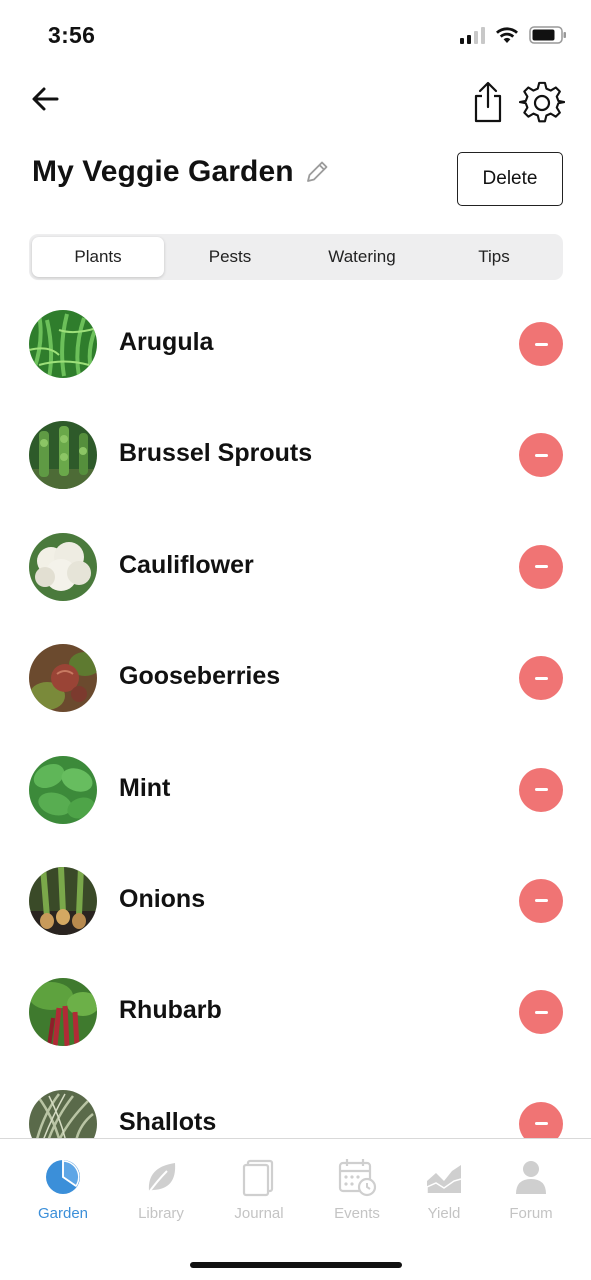 The height and width of the screenshot is (1280, 591). I want to click on plant-name: Brussel Sprouts, so click(216, 453).